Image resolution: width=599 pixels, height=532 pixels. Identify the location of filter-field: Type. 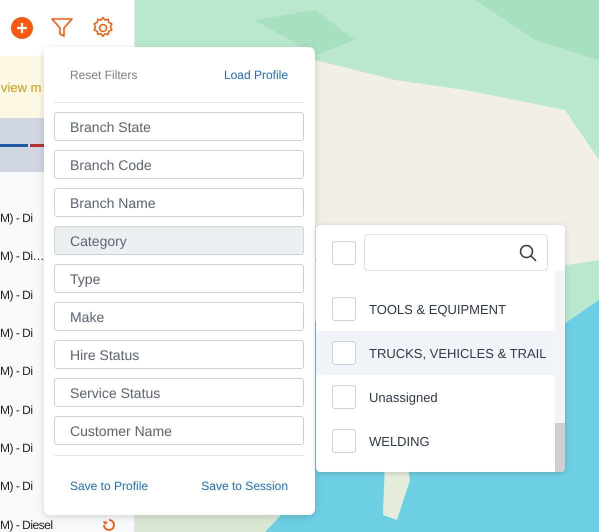
(179, 278).